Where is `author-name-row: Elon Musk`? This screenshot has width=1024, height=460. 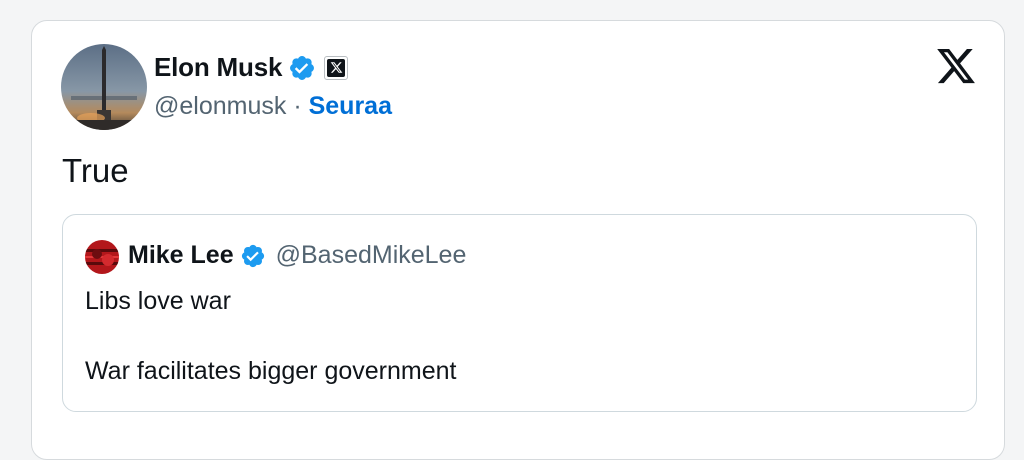
author-name-row: Elon Musk is located at coordinates (251, 67).